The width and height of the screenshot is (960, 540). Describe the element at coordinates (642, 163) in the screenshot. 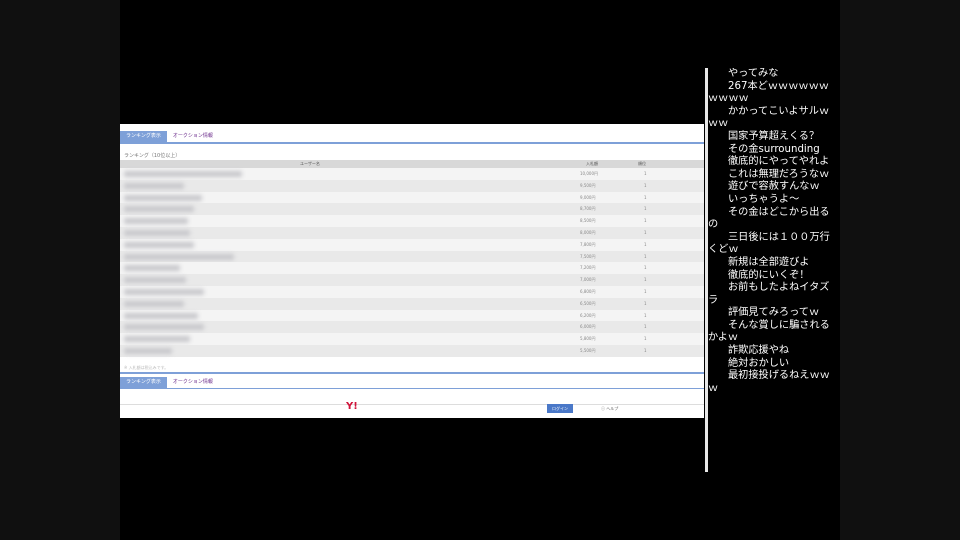

I see `header-rank: 順位` at that location.